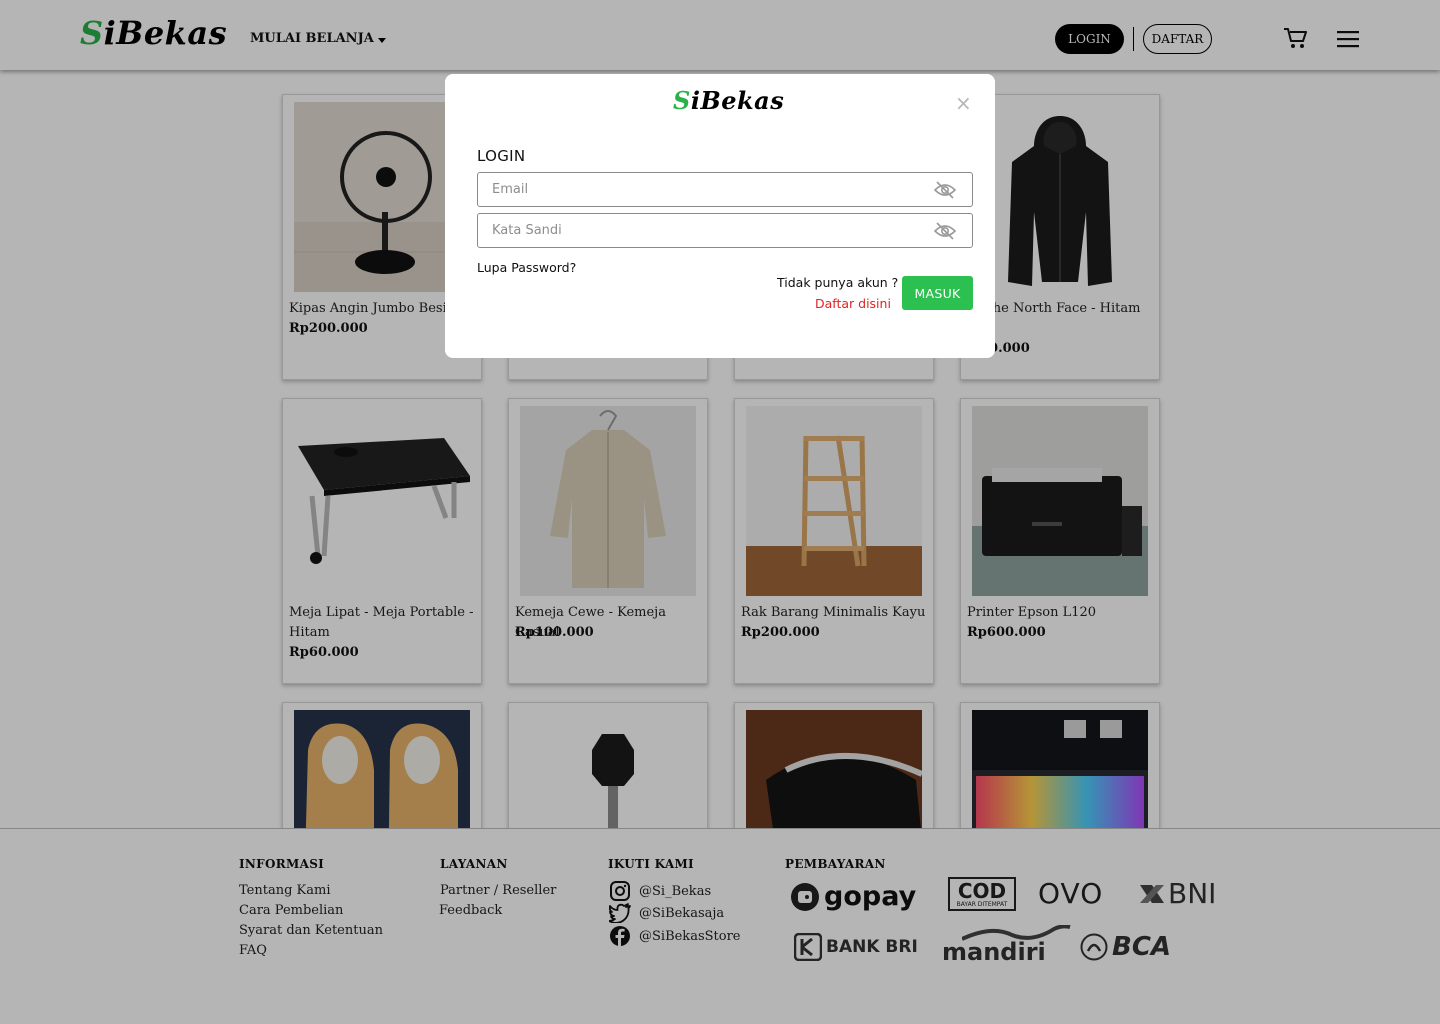 Image resolution: width=1440 pixels, height=1024 pixels. Describe the element at coordinates (501, 156) in the screenshot. I see `login-title: LOGIN` at that location.